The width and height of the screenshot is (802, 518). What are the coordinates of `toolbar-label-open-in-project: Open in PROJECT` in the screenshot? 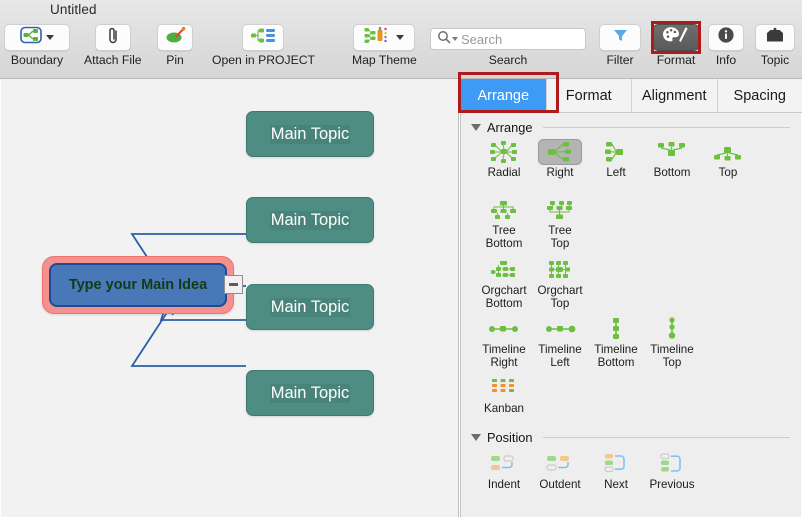 It's located at (263, 60).